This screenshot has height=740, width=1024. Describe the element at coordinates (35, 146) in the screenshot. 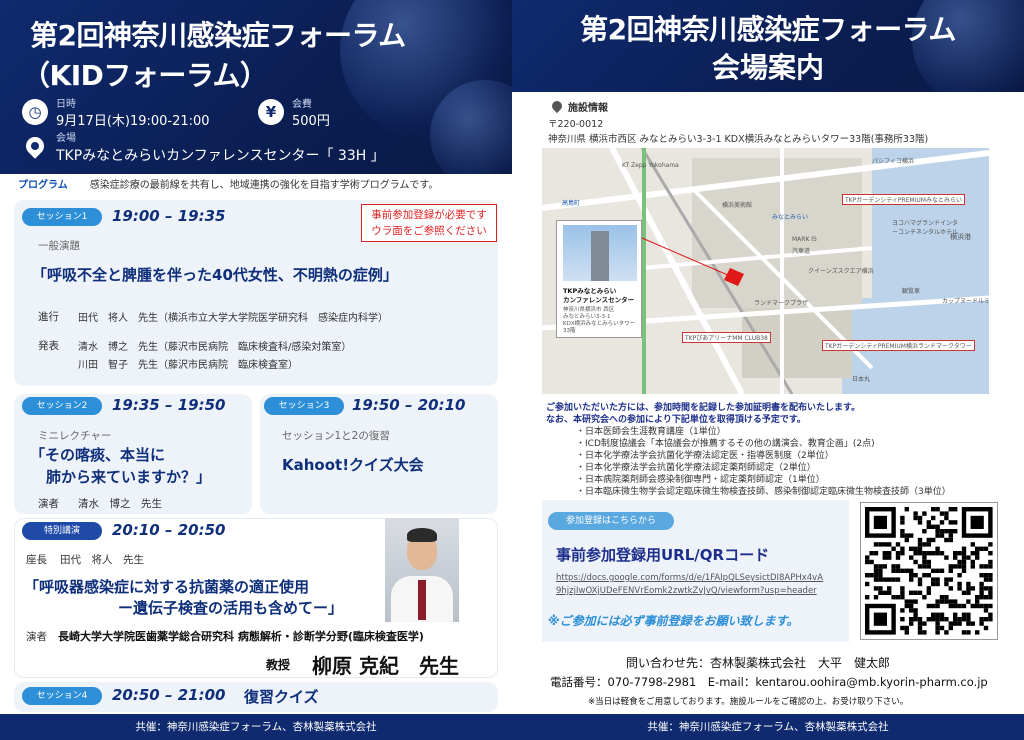

I see `location-pin-icon` at that location.